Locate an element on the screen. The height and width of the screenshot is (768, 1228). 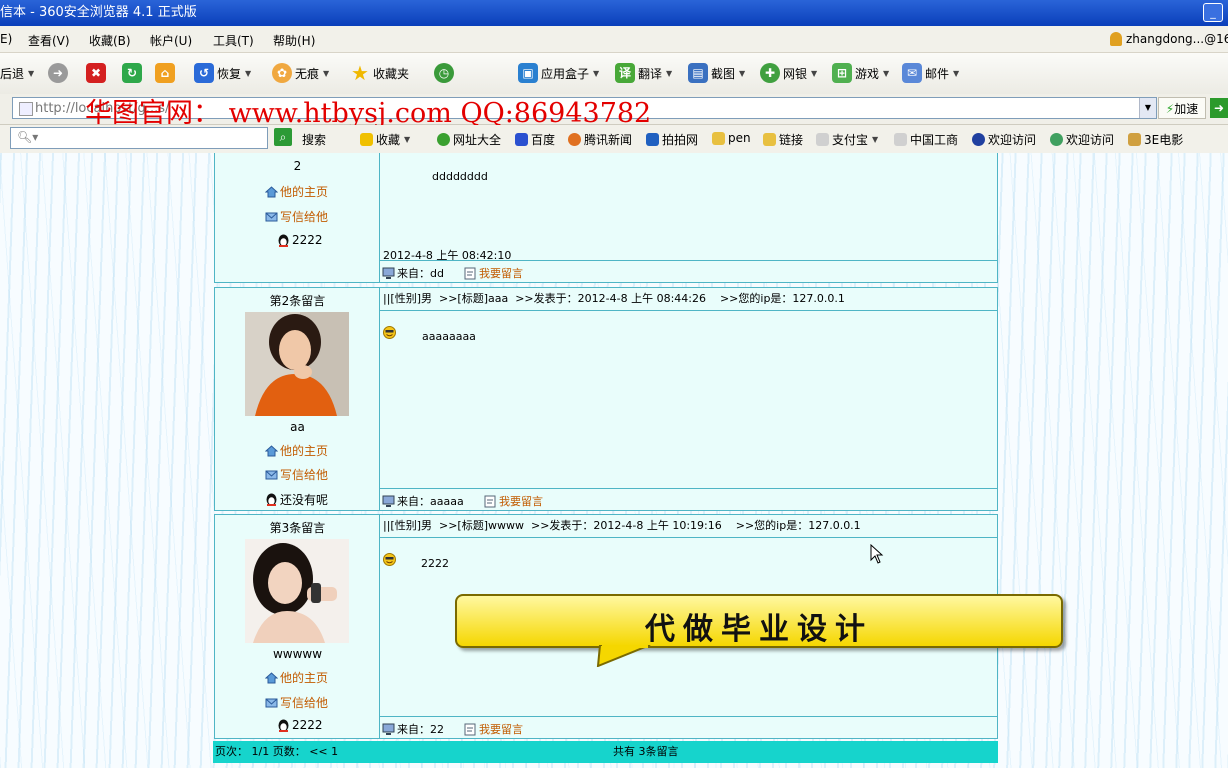
fav-item-welcome-1: 欢迎访问 is located at coordinates (1004, 139).